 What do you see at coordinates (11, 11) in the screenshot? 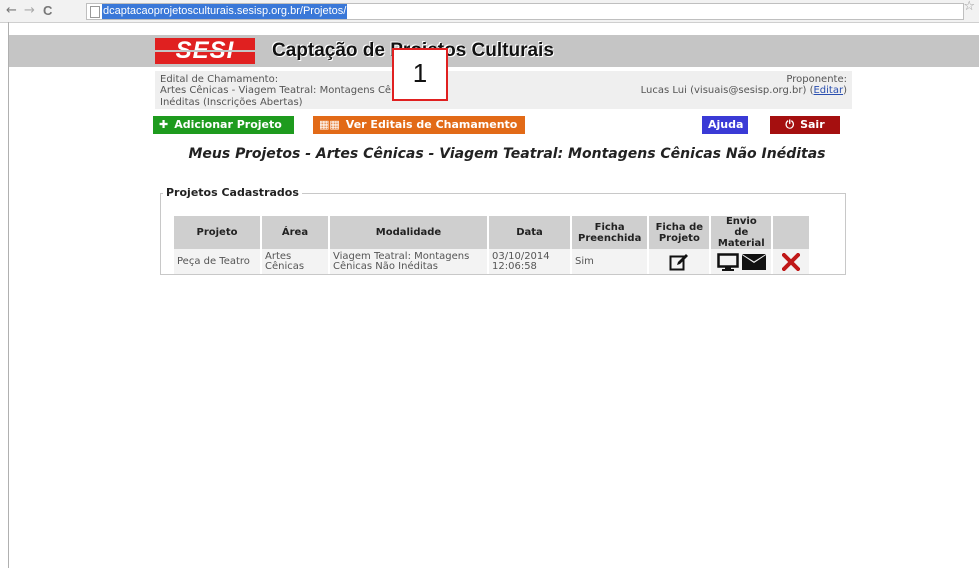
I see `back-button: ←` at bounding box center [11, 11].